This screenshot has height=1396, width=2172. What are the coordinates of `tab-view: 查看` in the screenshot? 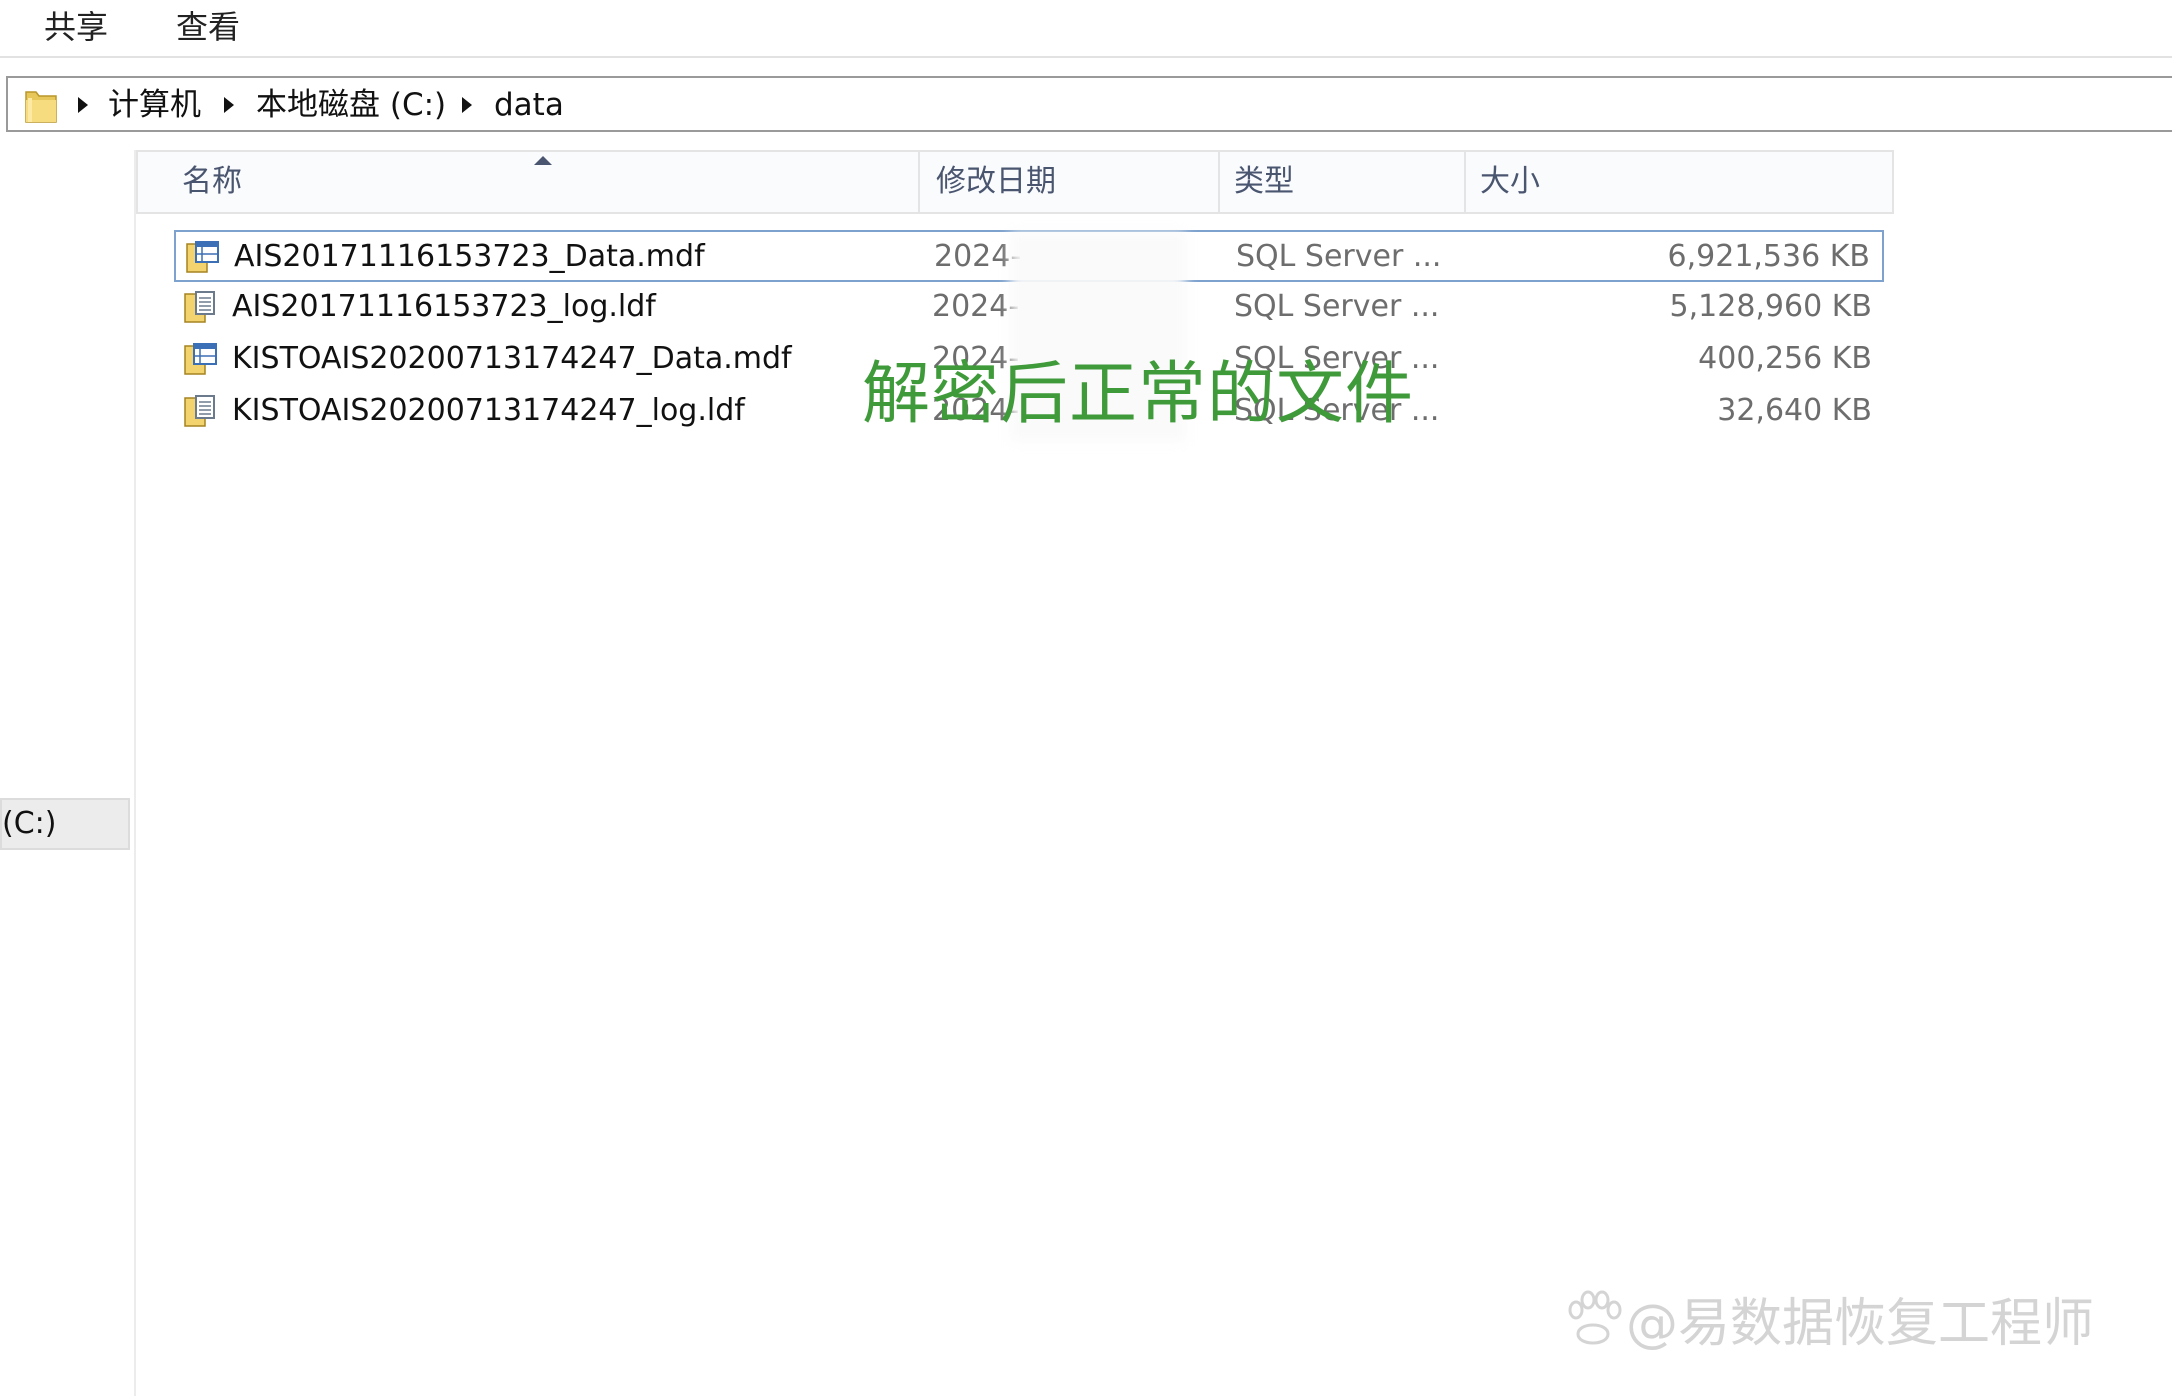 It's located at (208, 27).